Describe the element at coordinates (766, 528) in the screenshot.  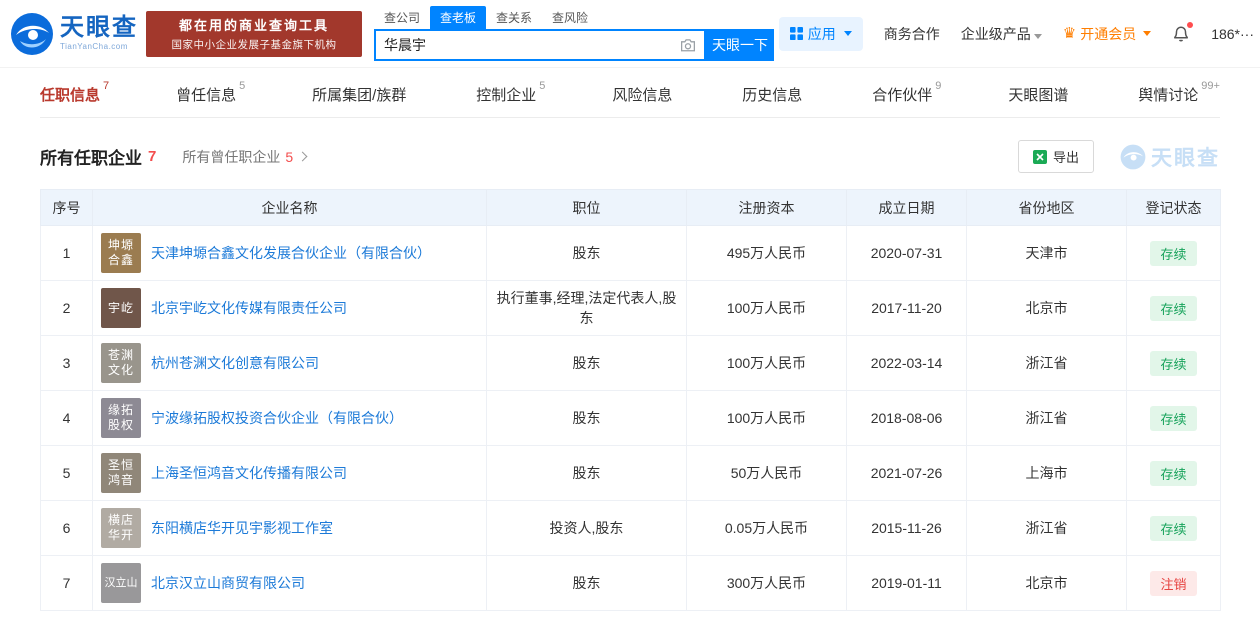
I see `capital-cell: 0.05万人民币` at that location.